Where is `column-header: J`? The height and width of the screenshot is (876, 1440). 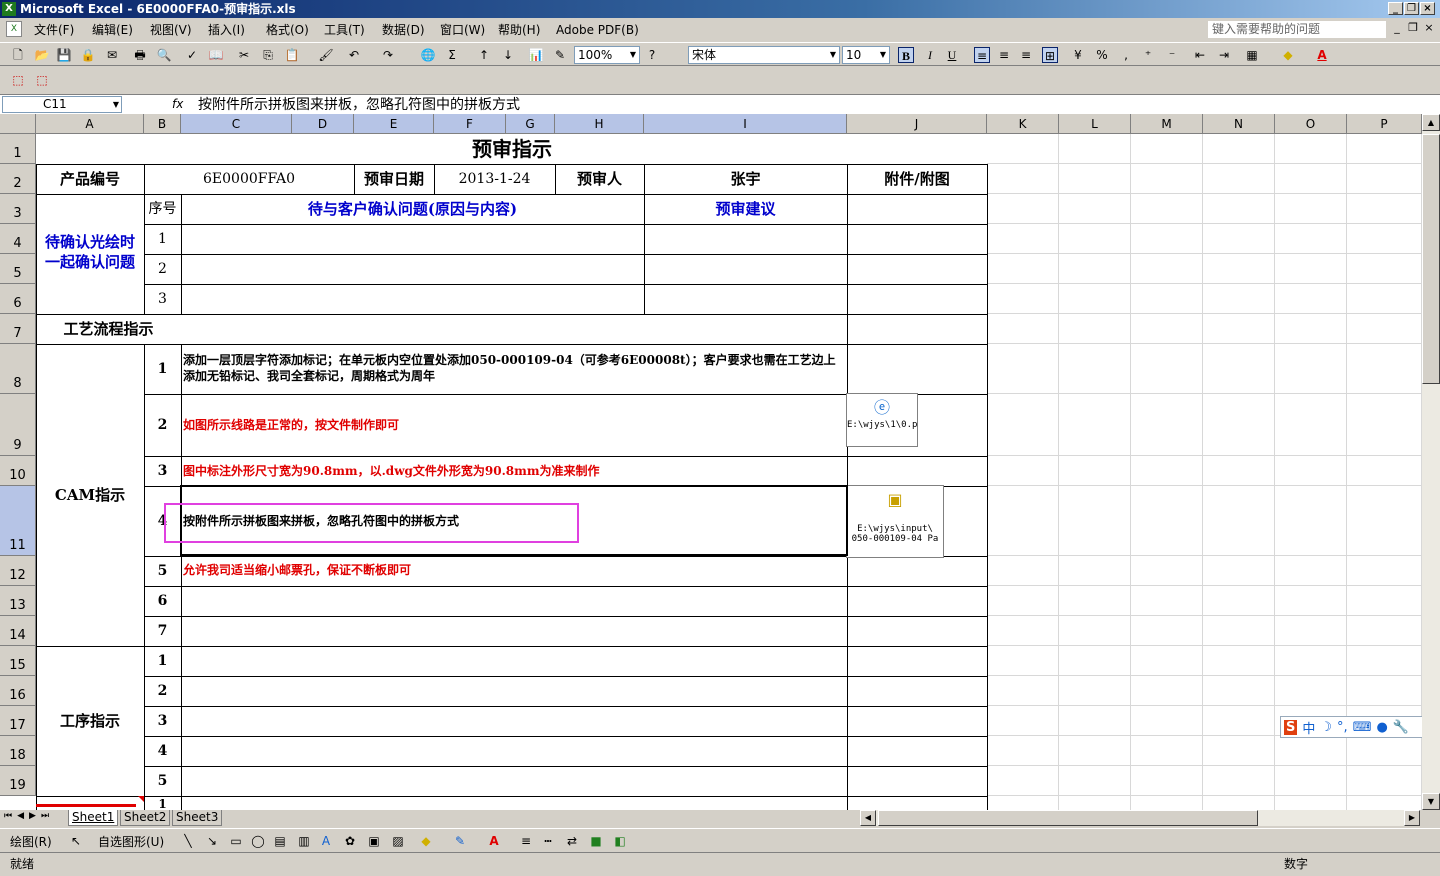 column-header: J is located at coordinates (917, 124).